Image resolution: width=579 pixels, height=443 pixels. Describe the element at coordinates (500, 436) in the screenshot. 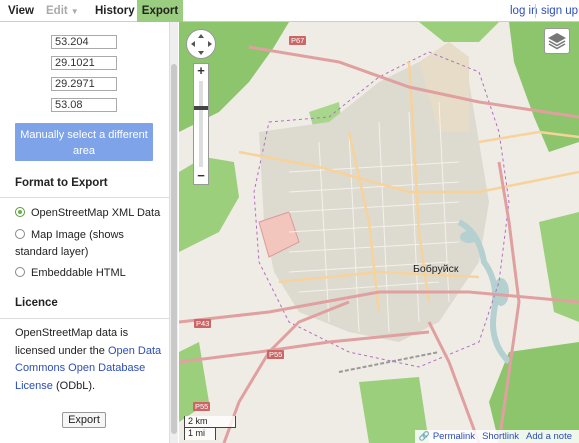

I see `shortlink-link: Shortlink` at that location.